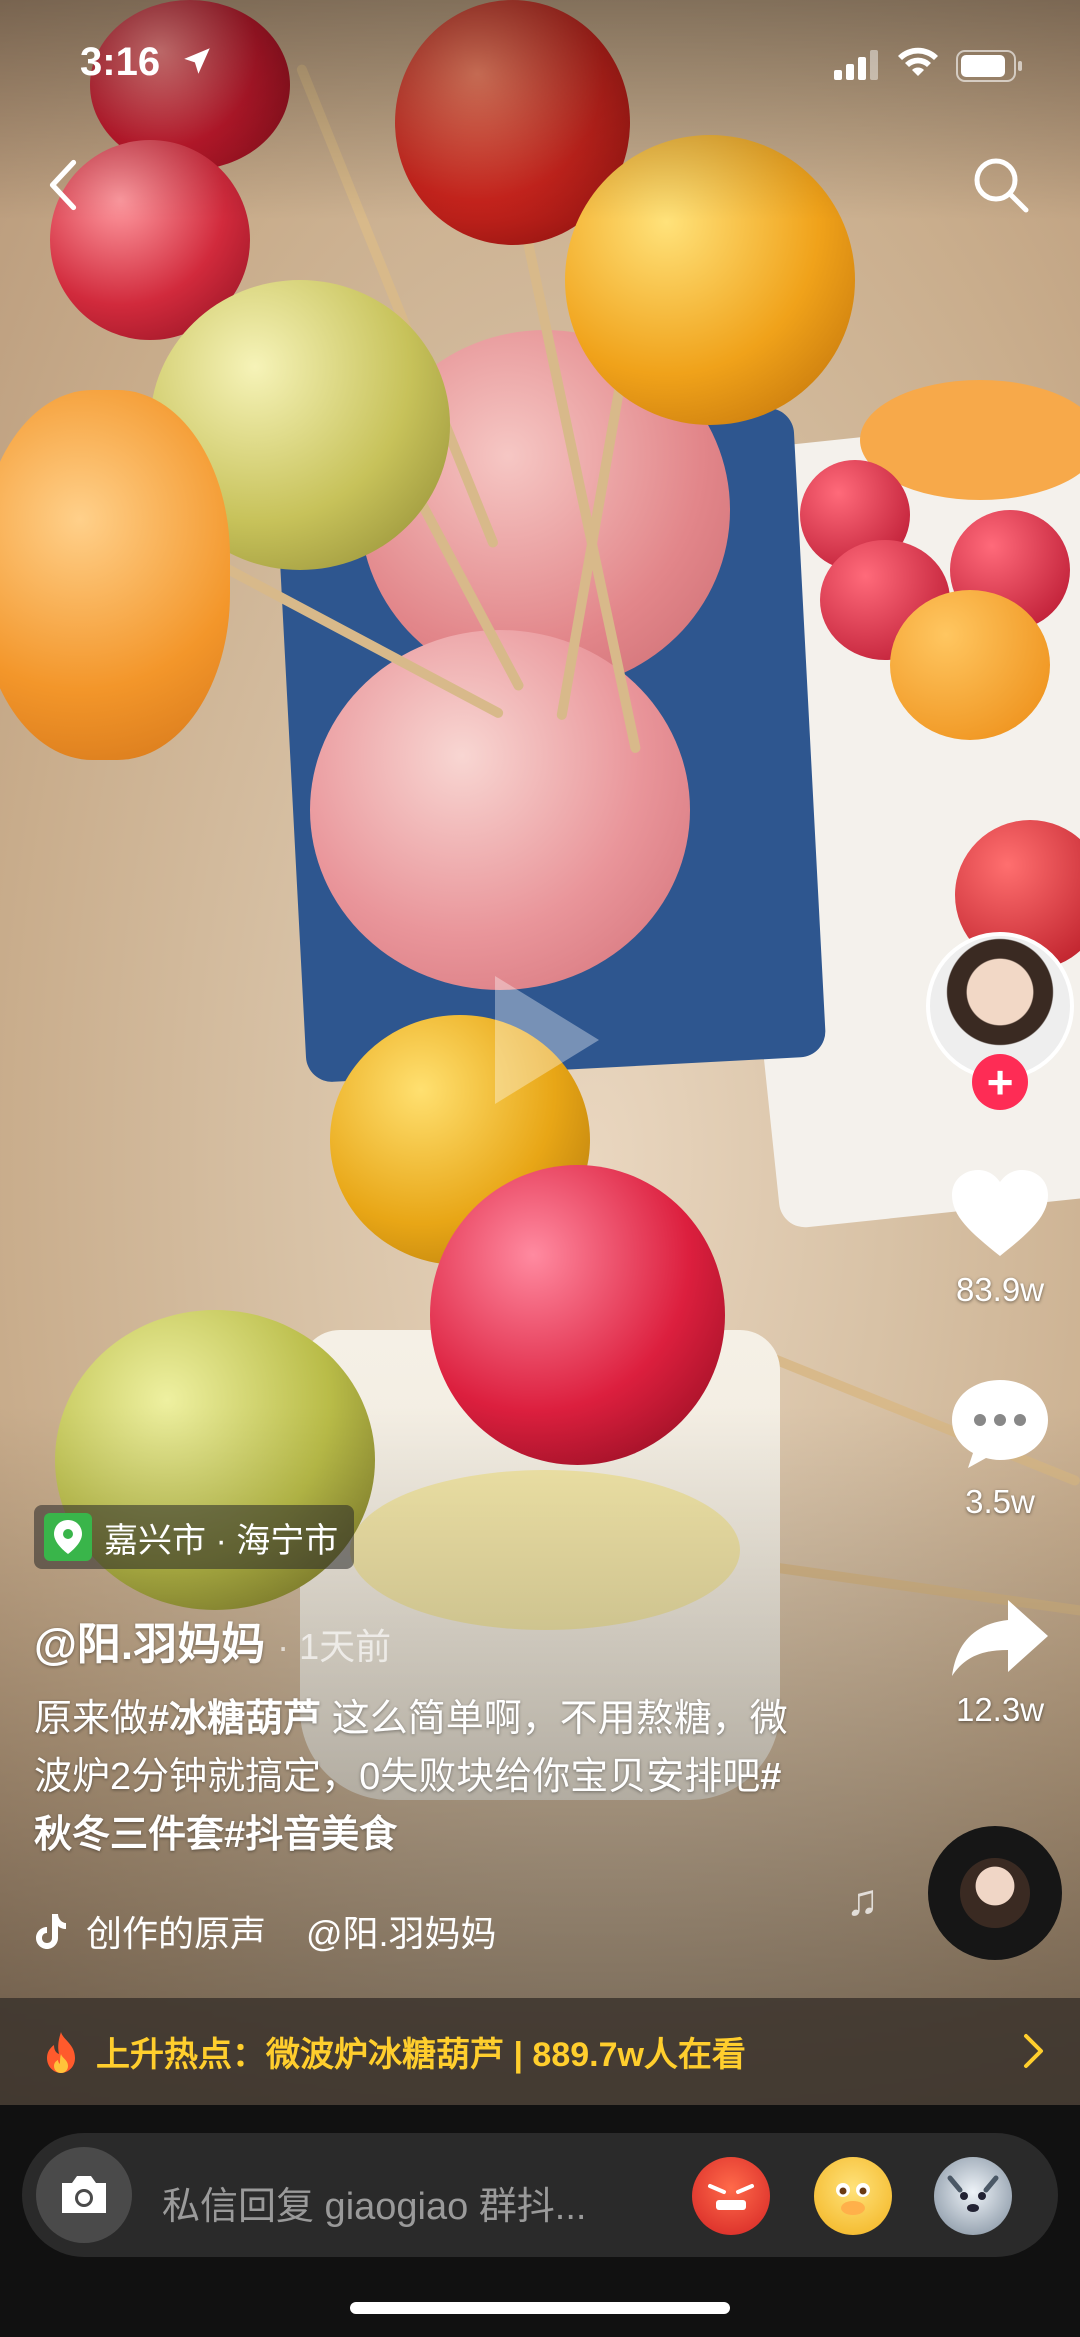  Describe the element at coordinates (1000, 1021) in the screenshot. I see `creator-avatar: +` at that location.